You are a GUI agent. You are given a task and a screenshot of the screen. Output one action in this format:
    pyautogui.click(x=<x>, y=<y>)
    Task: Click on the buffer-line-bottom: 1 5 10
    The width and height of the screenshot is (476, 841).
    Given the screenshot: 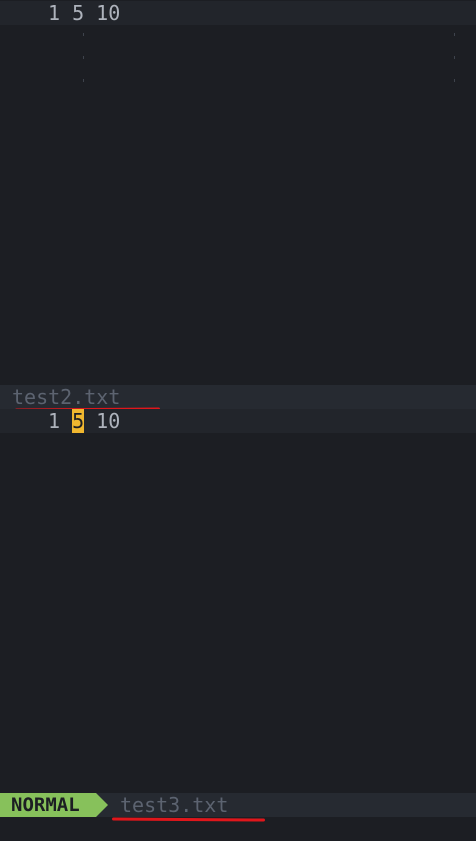 What is the action you would take?
    pyautogui.click(x=238, y=421)
    